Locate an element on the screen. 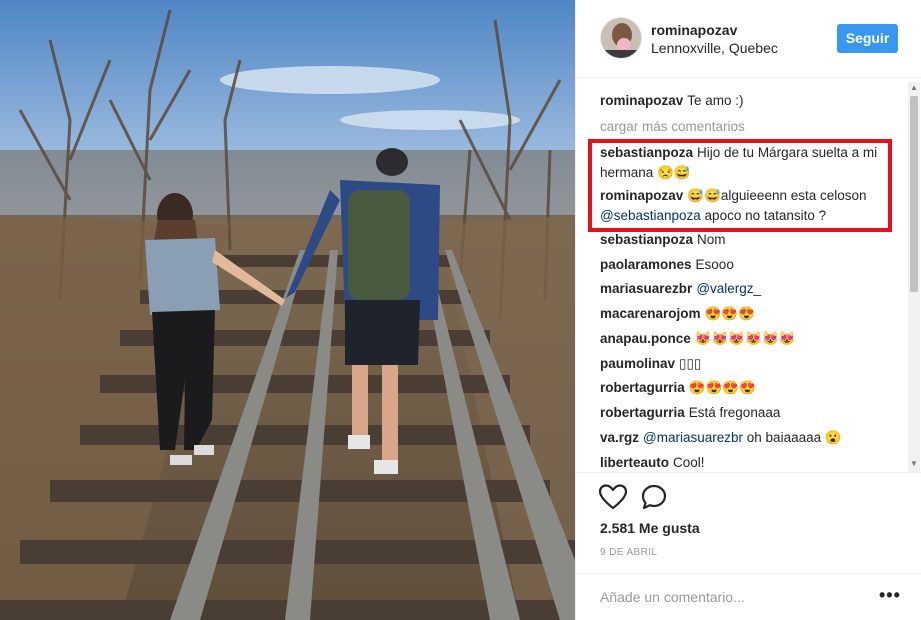 This screenshot has height=620, width=921. comment-row: rominapozav Te amo :) is located at coordinates (750, 101).